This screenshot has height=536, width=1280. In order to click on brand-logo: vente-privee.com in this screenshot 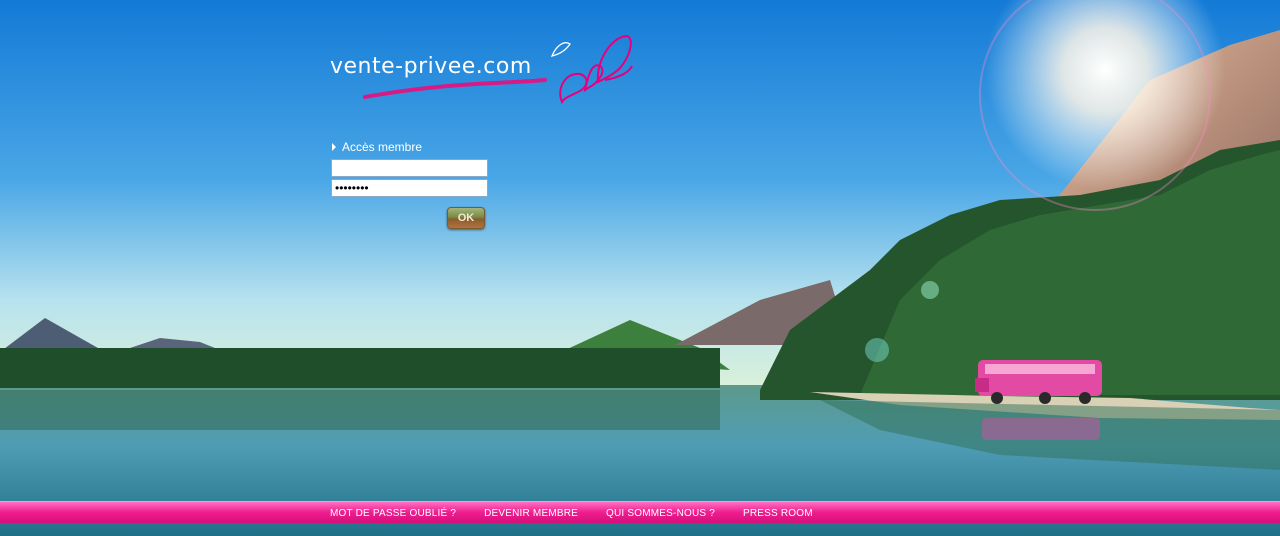, I will do `click(485, 68)`.